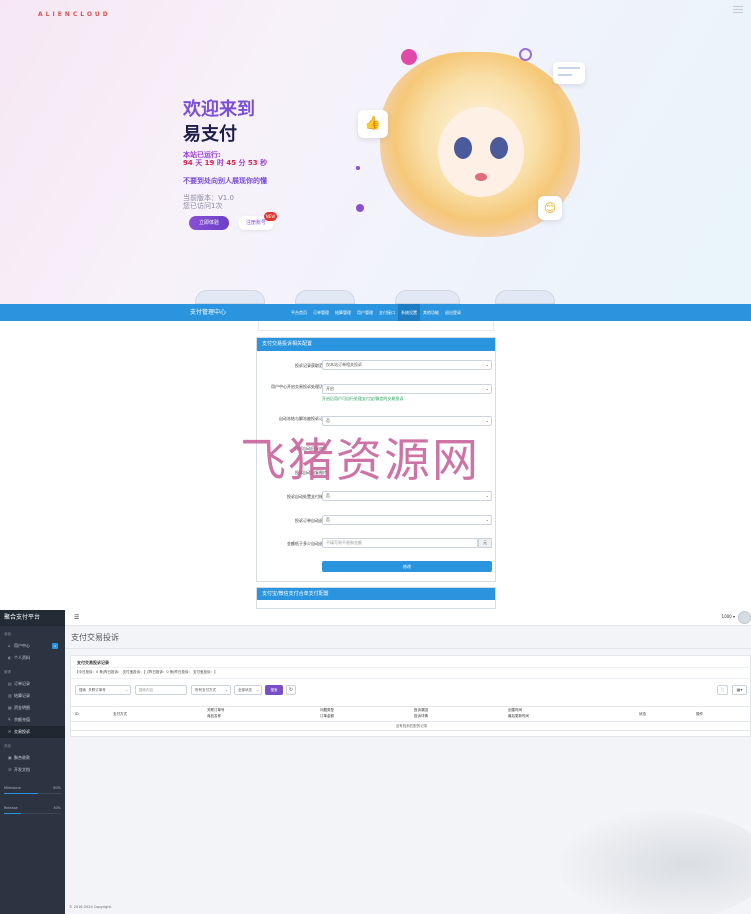  Describe the element at coordinates (360, 460) in the screenshot. I see `watermark-text: 飞猪资源网` at that location.